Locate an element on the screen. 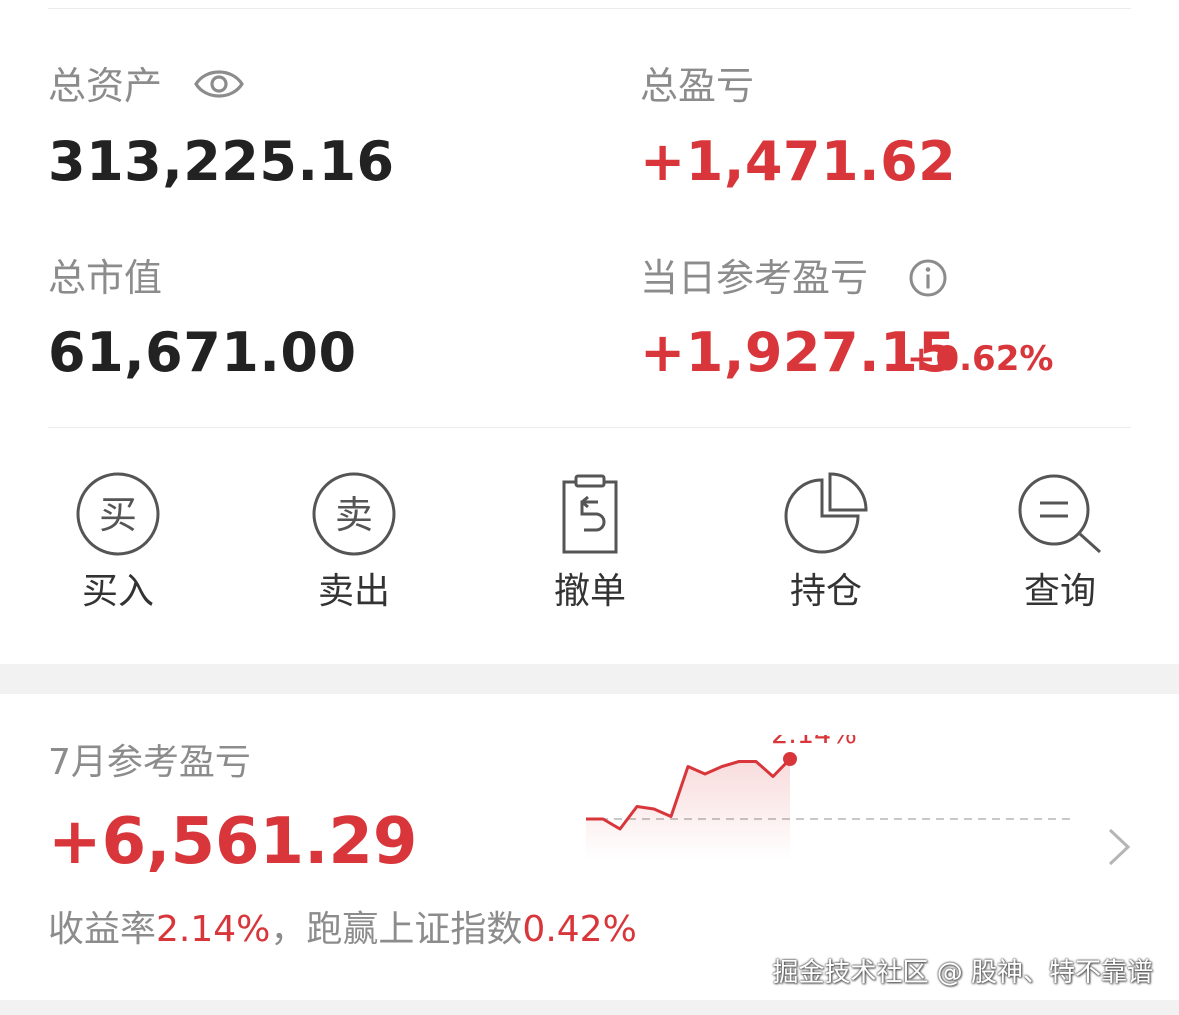  eye-icon is located at coordinates (219, 84).